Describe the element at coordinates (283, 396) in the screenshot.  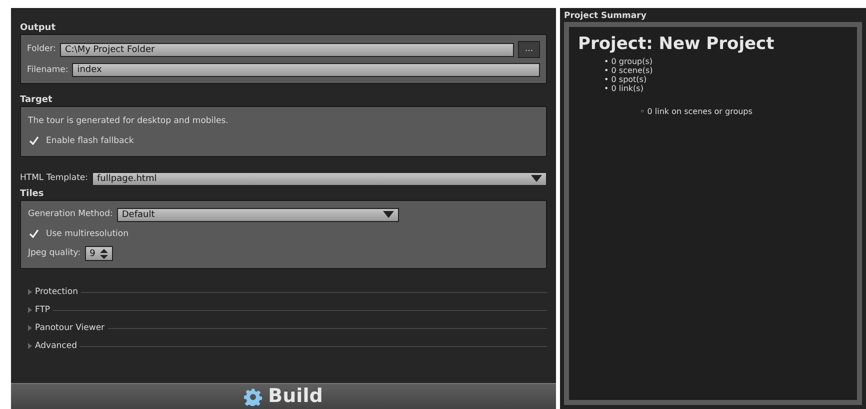
I see `build-button: Build` at that location.